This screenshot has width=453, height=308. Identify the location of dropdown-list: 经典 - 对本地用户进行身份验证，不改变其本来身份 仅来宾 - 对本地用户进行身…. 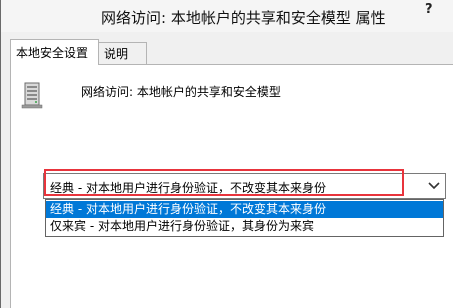
(244, 218).